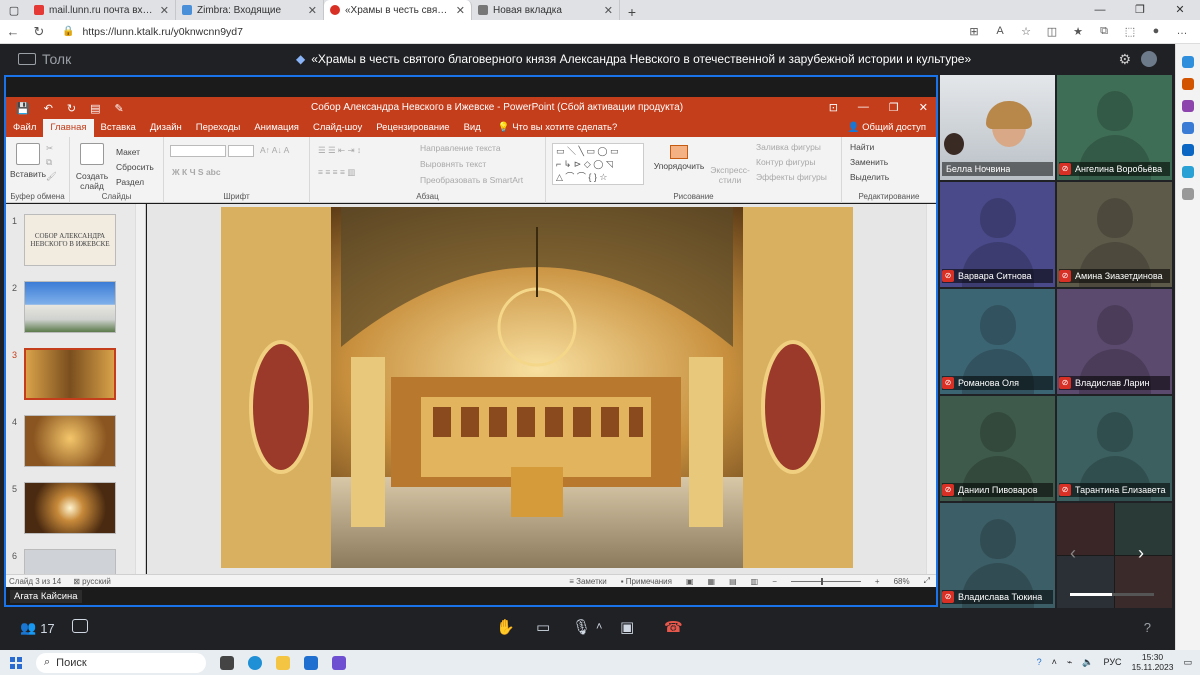 The image size is (1200, 675). What do you see at coordinates (250, 10) in the screenshot?
I see `browser-tab-zimbra: Zimbra: Входящие ✕` at bounding box center [250, 10].